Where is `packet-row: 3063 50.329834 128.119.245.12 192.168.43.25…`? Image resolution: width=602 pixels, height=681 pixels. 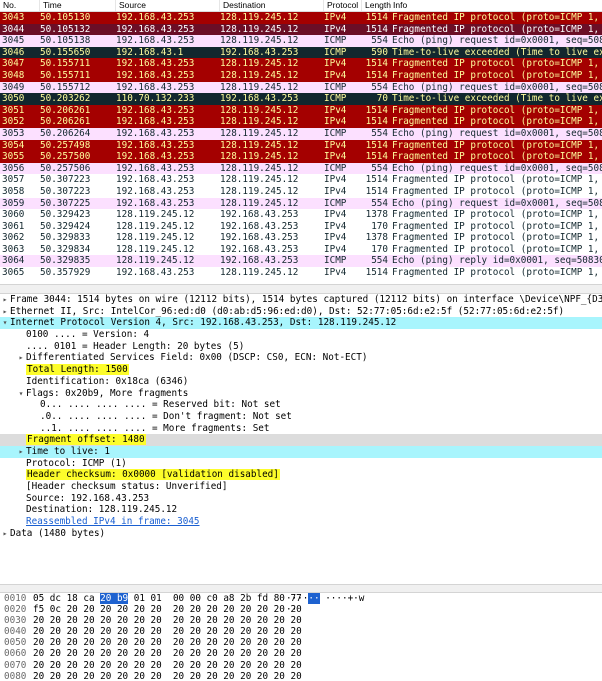 packet-row: 3063 50.329834 128.119.245.12 192.168.43.25… is located at coordinates (301, 249).